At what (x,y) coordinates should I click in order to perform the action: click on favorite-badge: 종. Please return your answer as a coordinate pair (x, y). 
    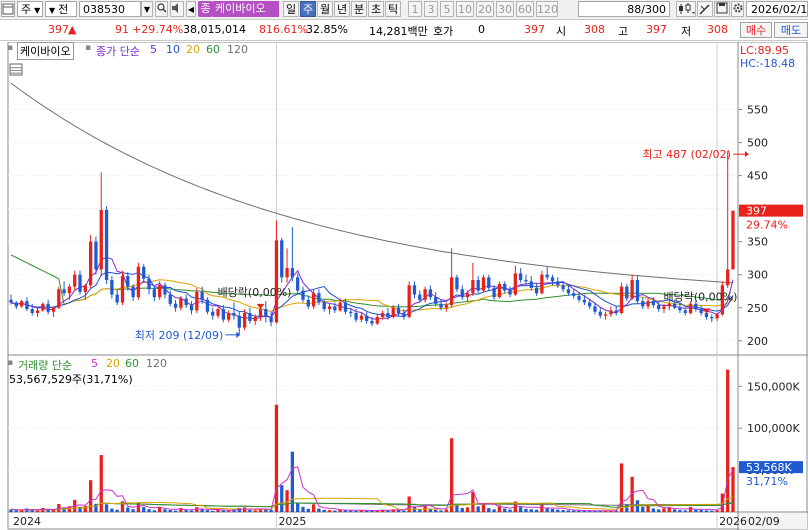
    Looking at the image, I should click on (205, 9).